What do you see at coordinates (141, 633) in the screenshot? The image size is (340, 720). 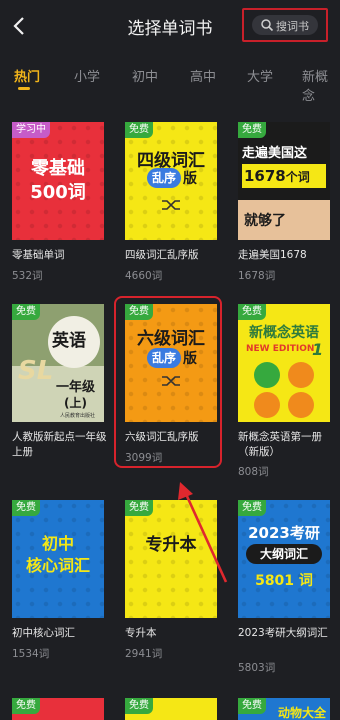 I see `book-name: 专升本` at bounding box center [141, 633].